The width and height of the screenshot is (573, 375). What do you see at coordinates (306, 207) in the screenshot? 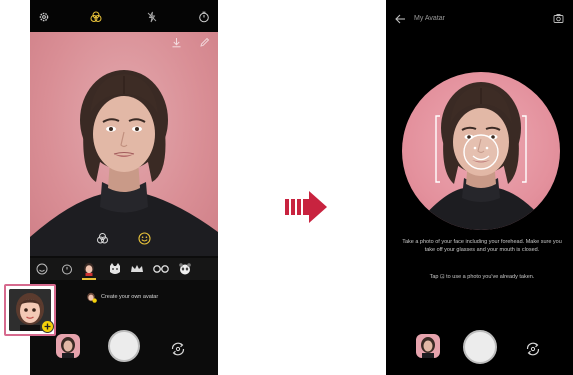
I see `transition-arrow-icon` at bounding box center [306, 207].